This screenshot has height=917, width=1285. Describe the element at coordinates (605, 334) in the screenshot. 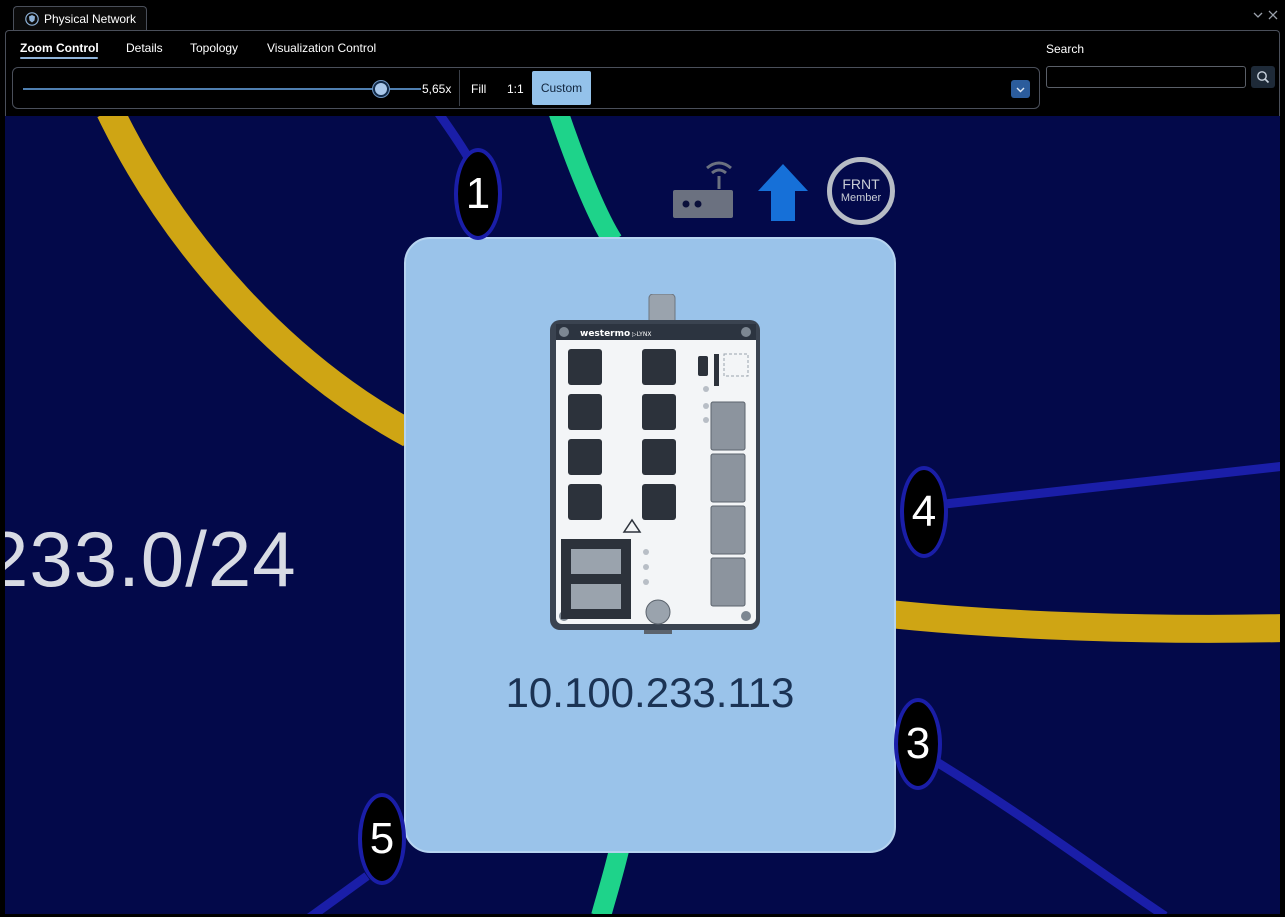

I see `svg-text: westermo` at that location.